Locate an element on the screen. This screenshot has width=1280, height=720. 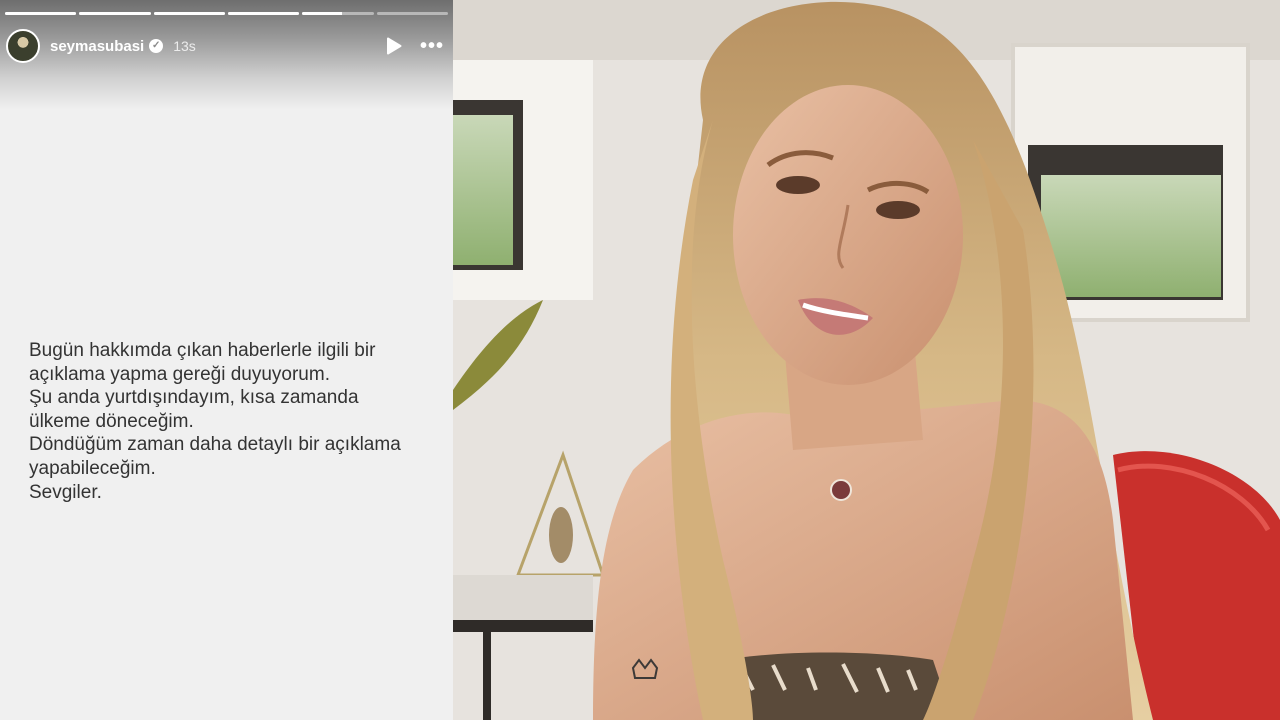
message-line: yapabileceğim. is located at coordinates (92, 468).